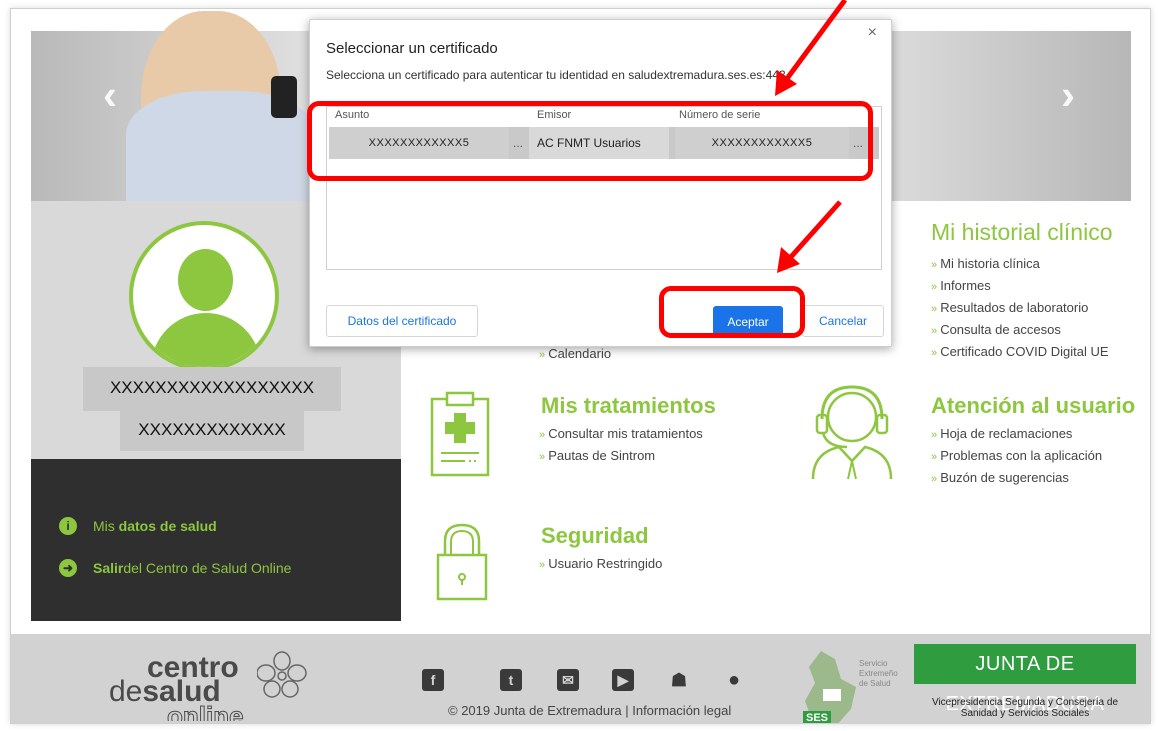  I want to click on exit-icon: ➜, so click(68, 568).